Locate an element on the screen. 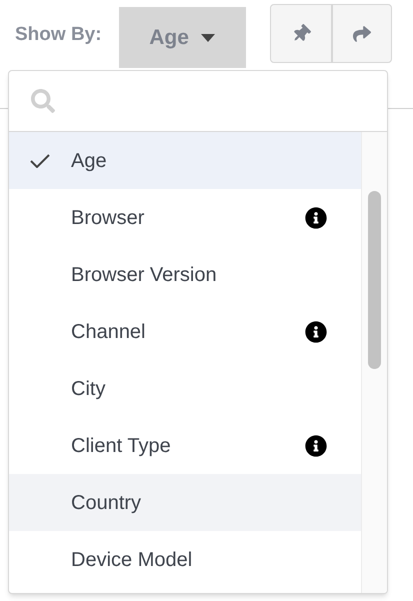 The image size is (413, 601). share-icon is located at coordinates (361, 33).